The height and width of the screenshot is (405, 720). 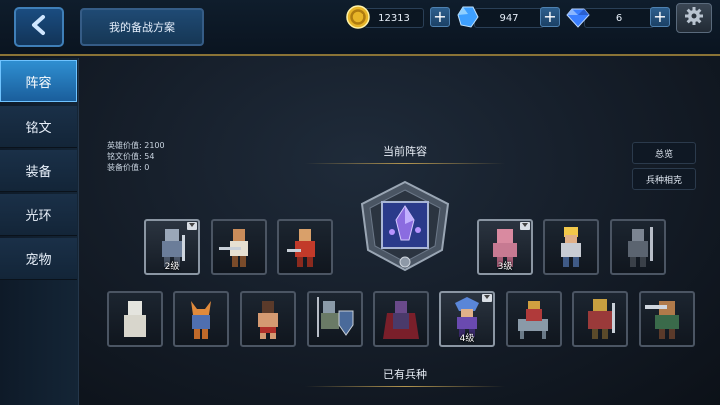 I want to click on tab-lineup: 阵容, so click(x=38, y=81).